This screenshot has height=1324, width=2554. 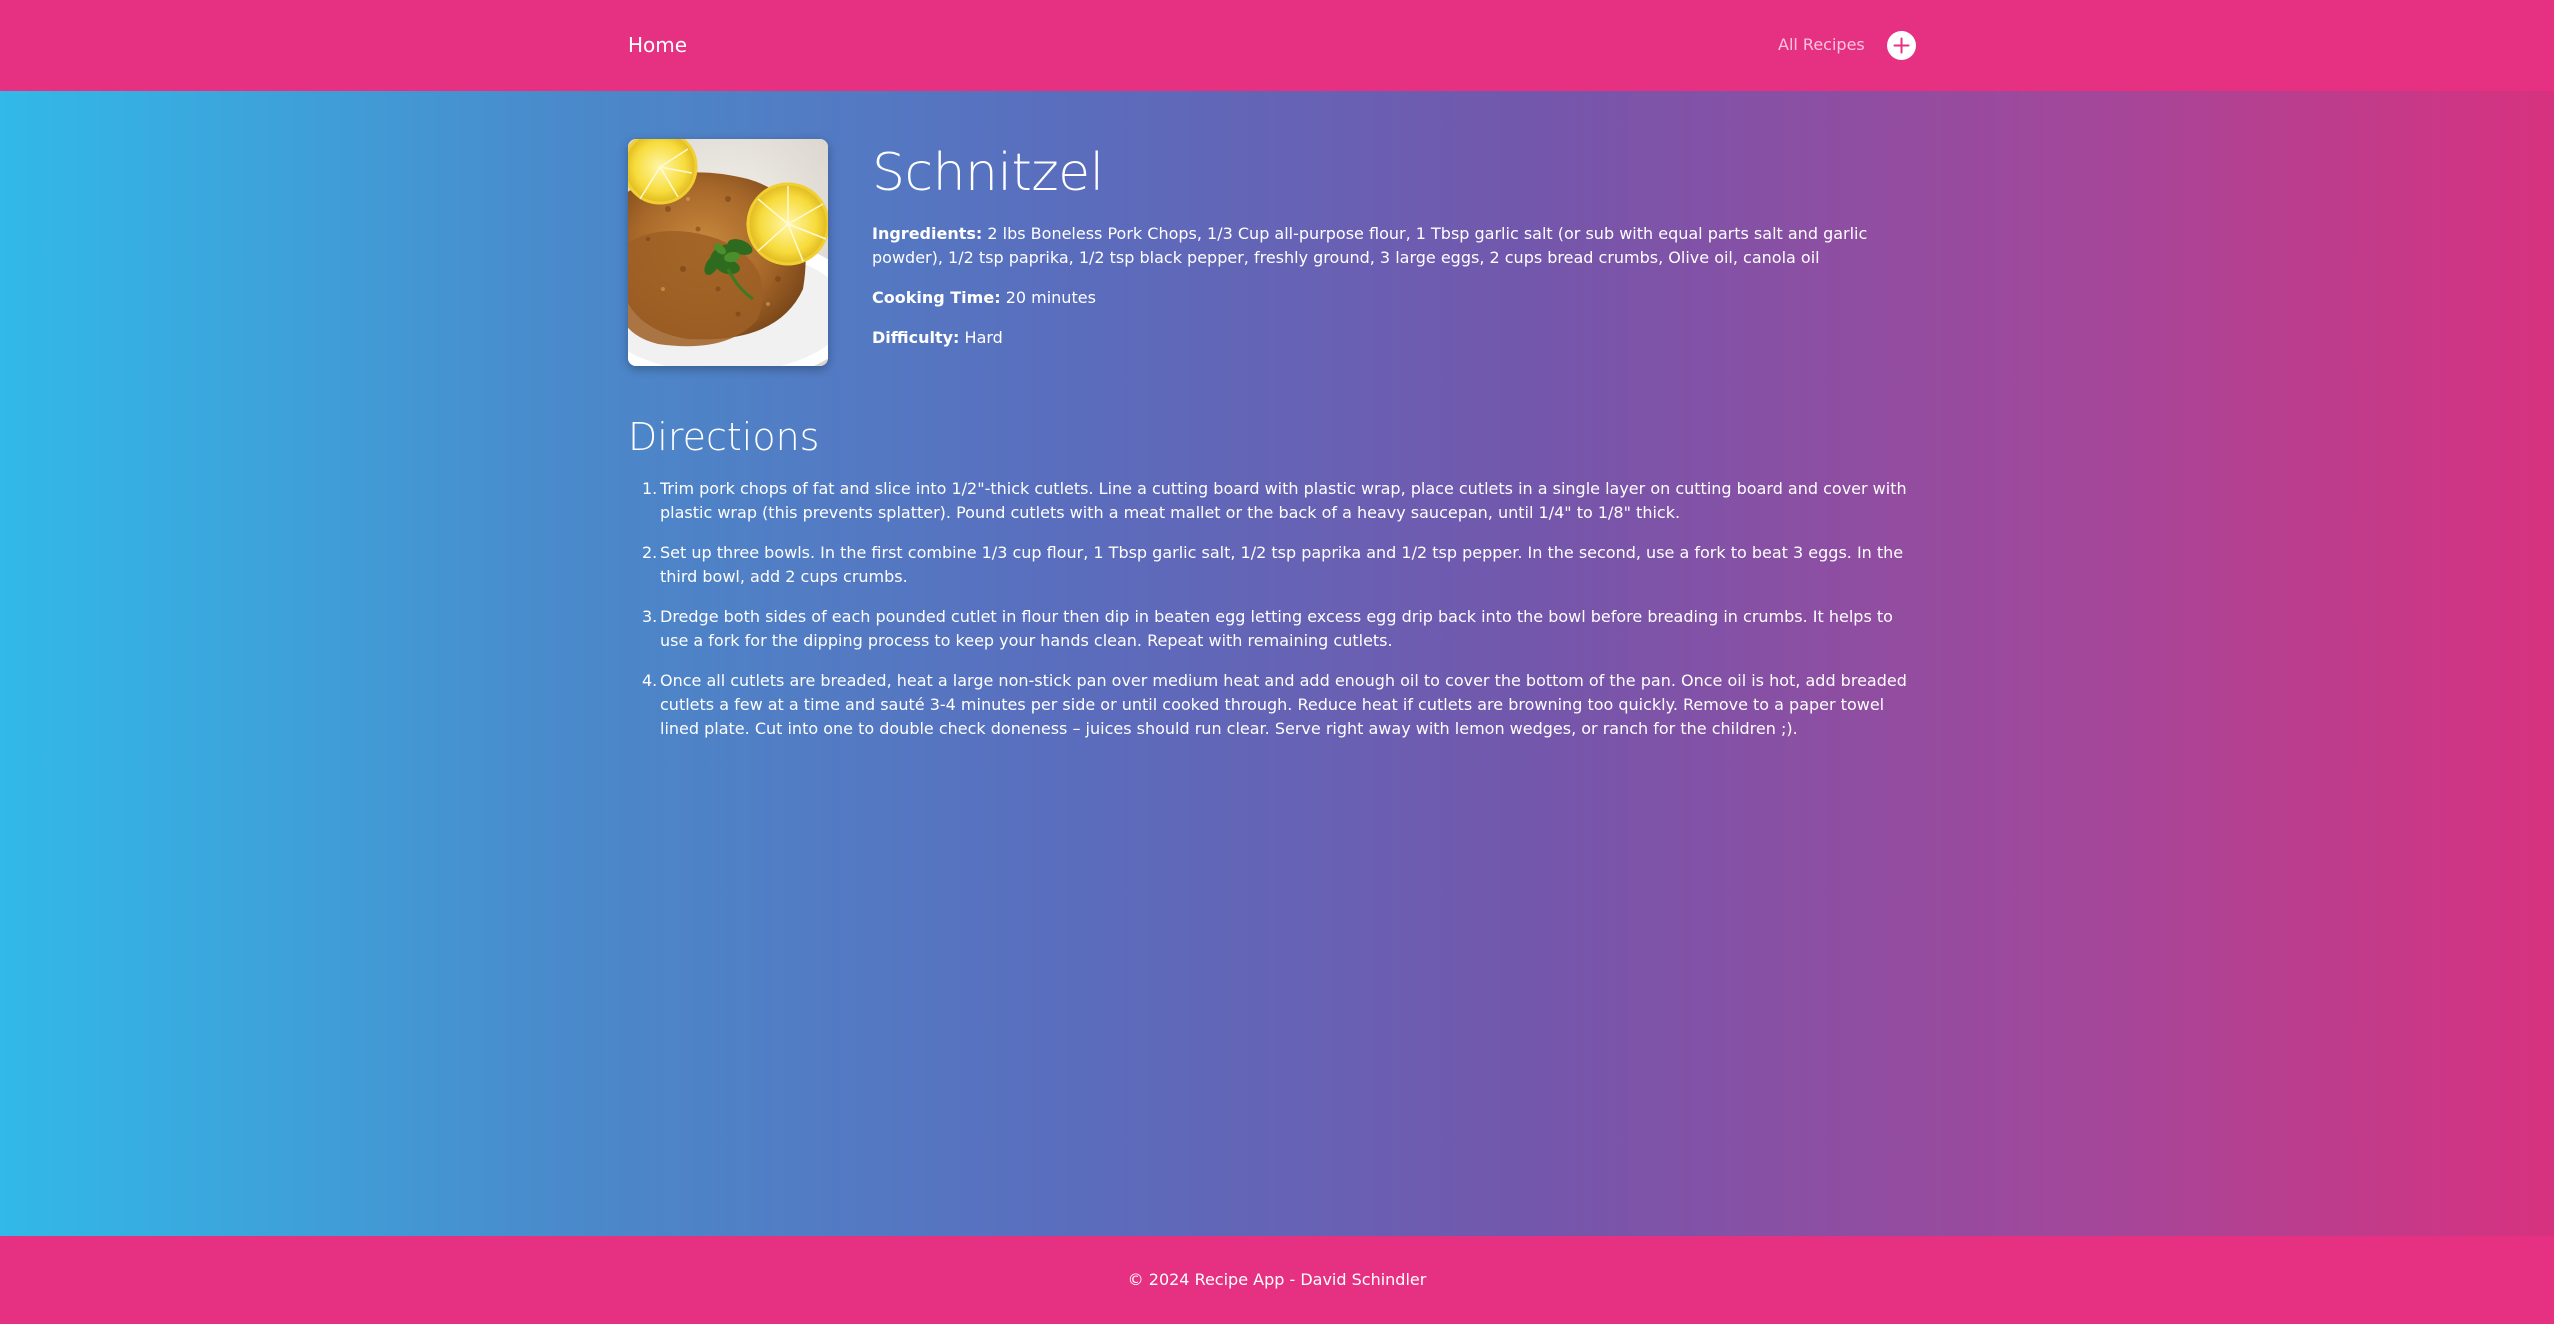 What do you see at coordinates (650, 552) in the screenshot?
I see `step-number: 2.` at bounding box center [650, 552].